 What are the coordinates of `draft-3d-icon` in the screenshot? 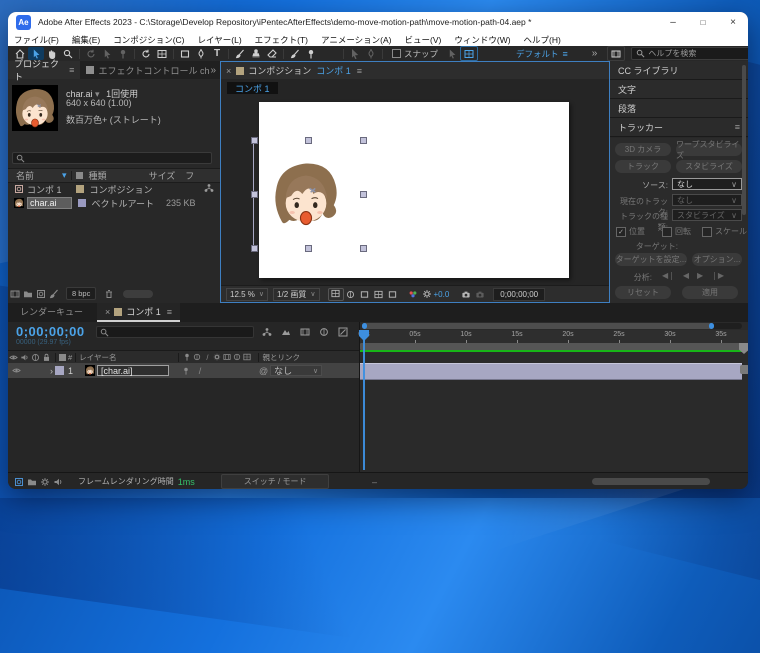 It's located at (286, 333).